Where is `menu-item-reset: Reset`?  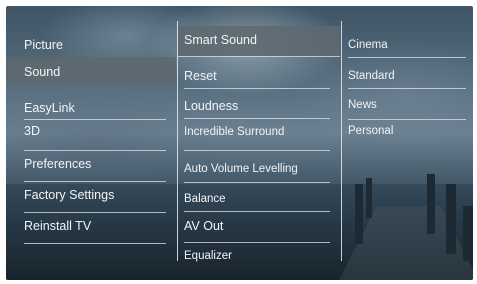 menu-item-reset: Reset is located at coordinates (200, 76).